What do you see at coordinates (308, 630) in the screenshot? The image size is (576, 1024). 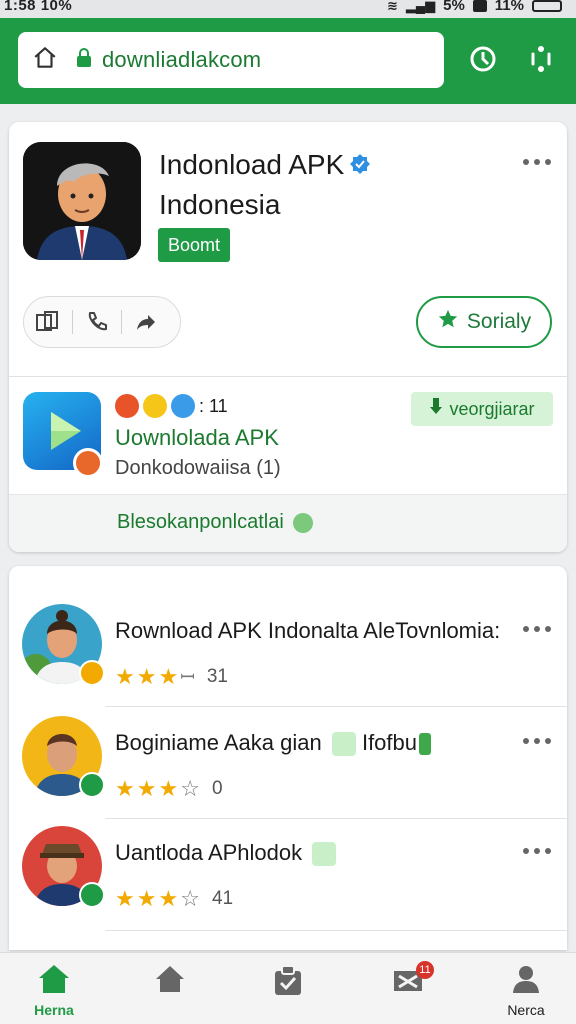 I see `list-item-title: Rownload APK Indonalta AleTovnlomia:` at bounding box center [308, 630].